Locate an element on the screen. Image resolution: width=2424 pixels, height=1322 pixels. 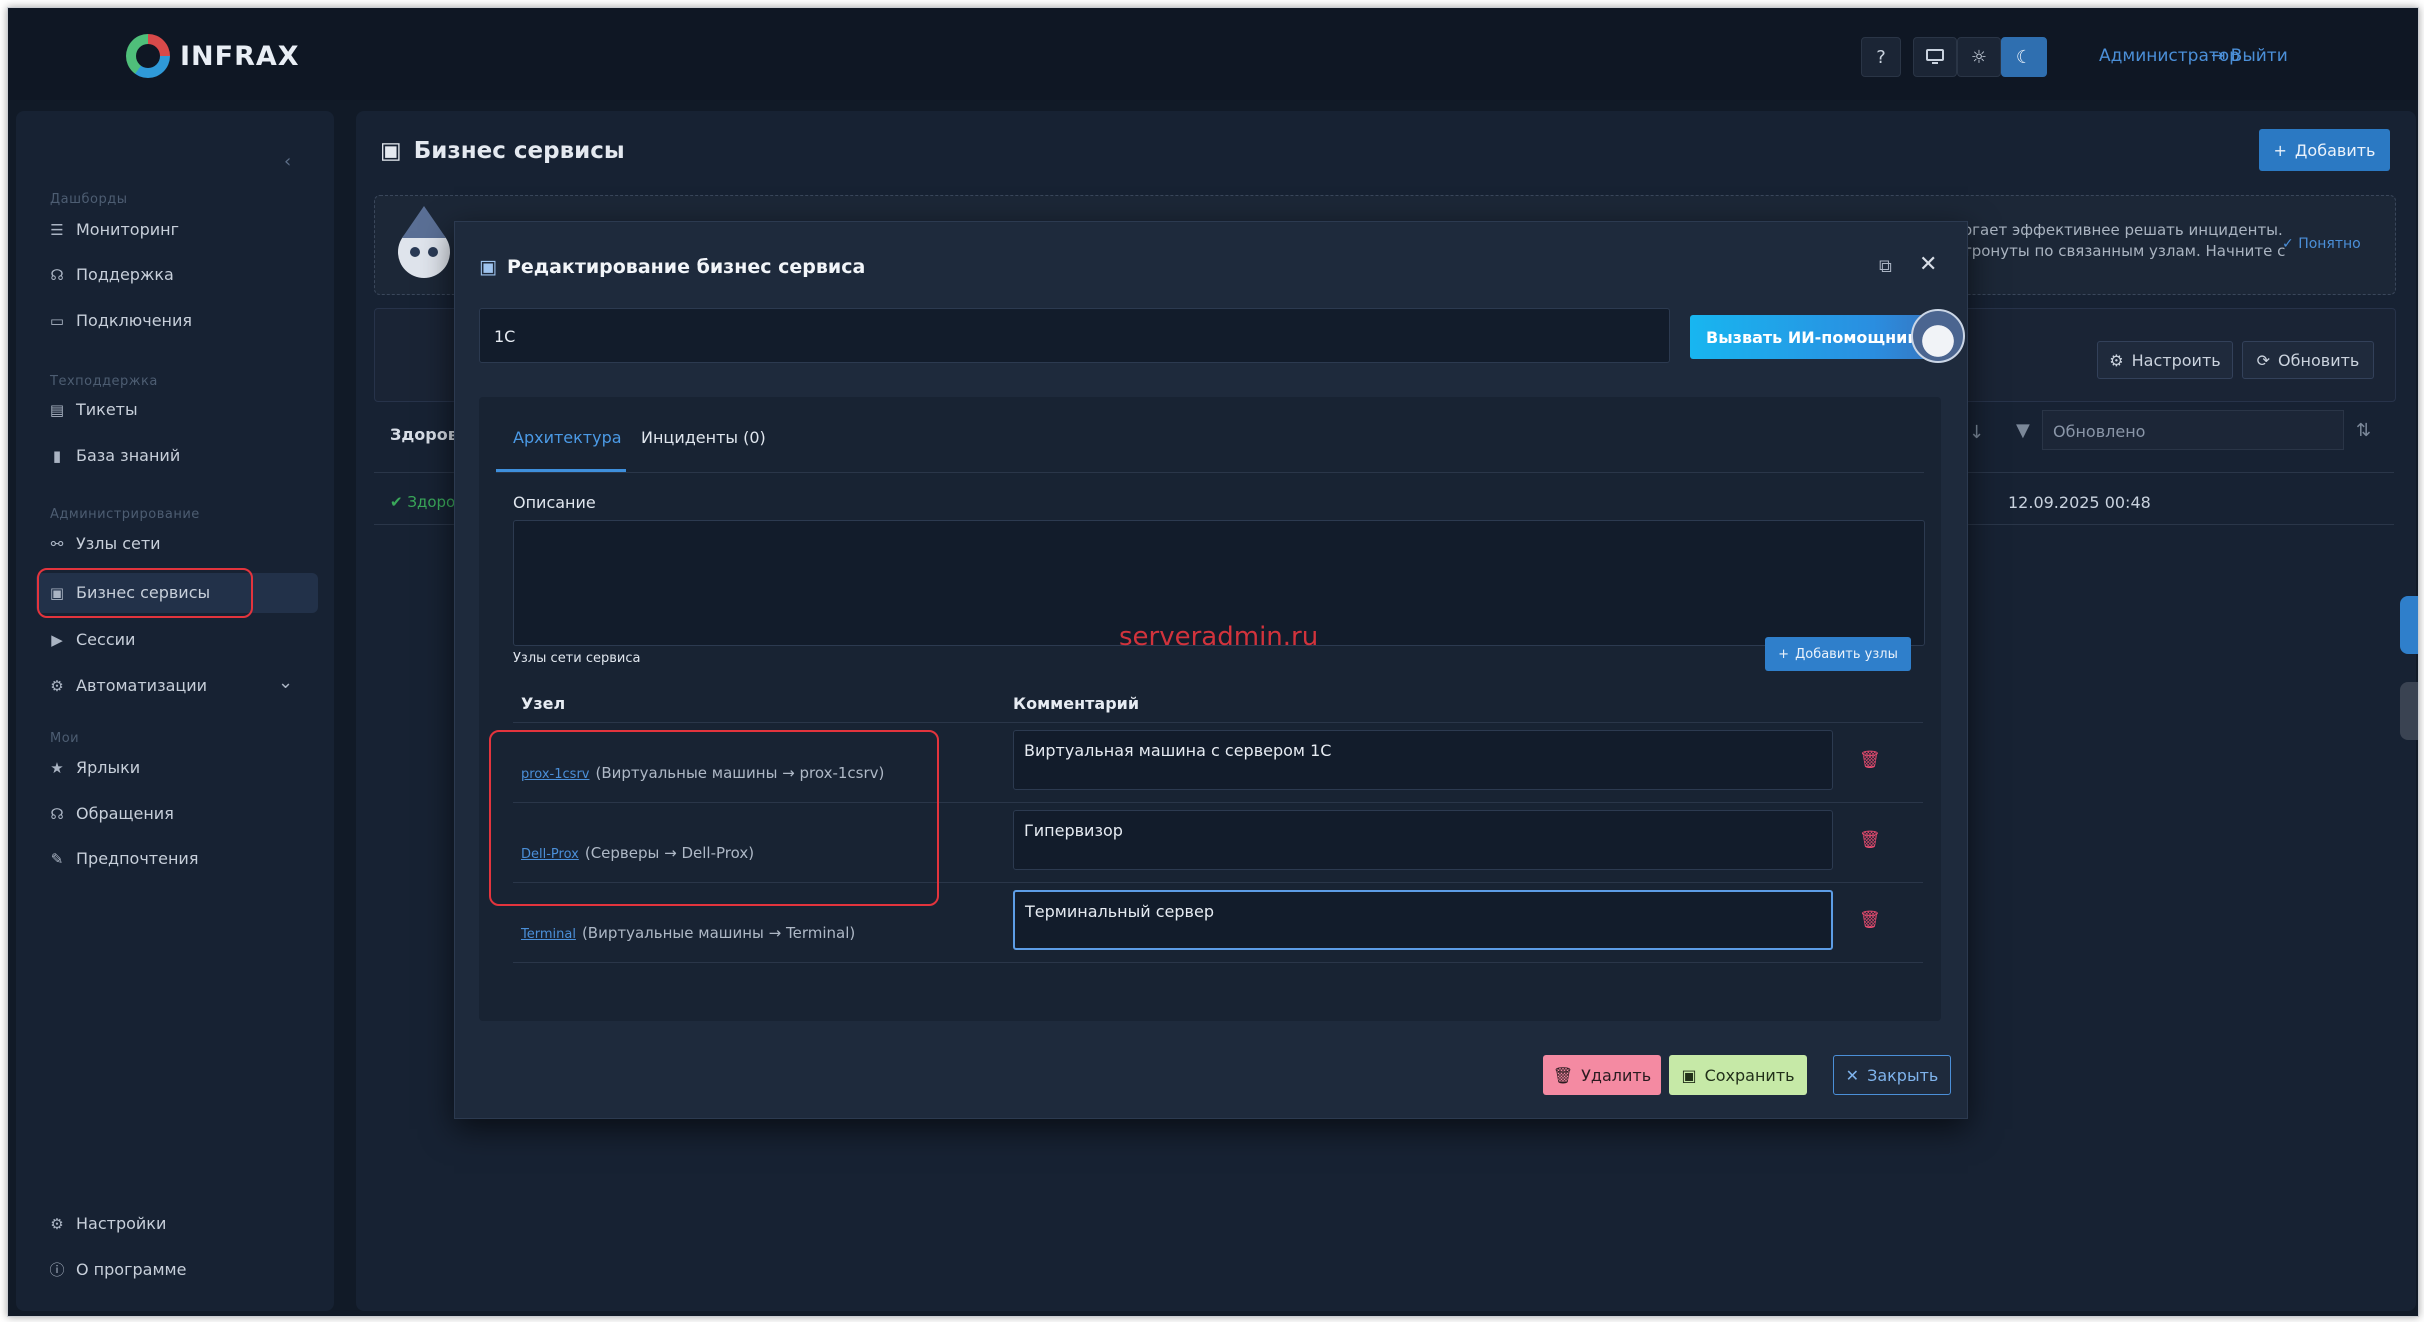
logo-icon is located at coordinates (148, 56).